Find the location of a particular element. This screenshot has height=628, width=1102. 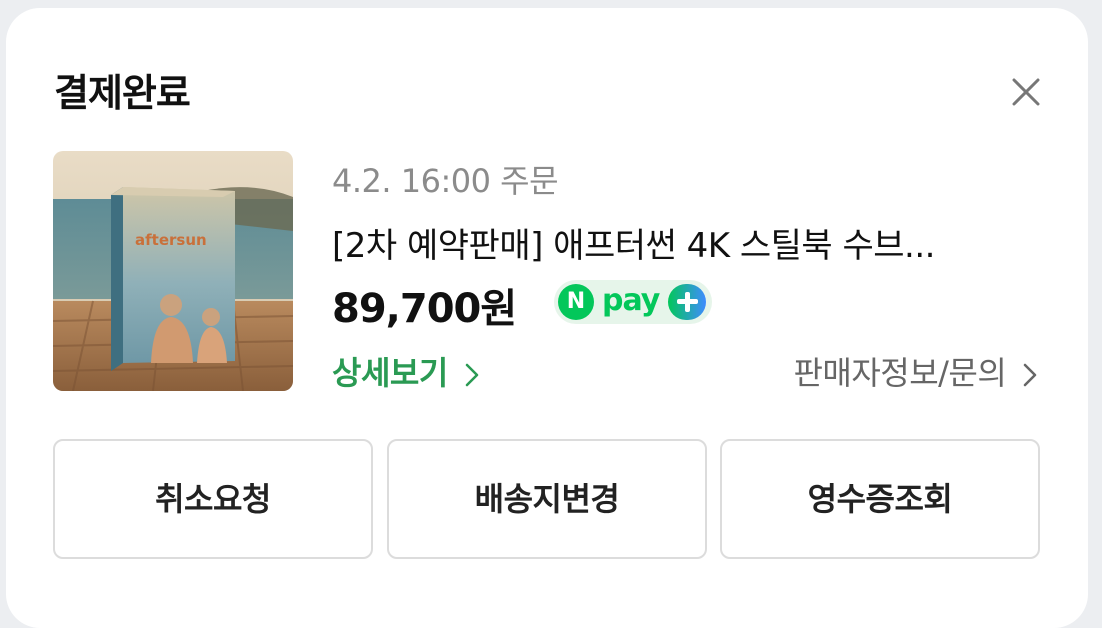

order-date: 4.2. 16:00 주문 is located at coordinates (445, 181).